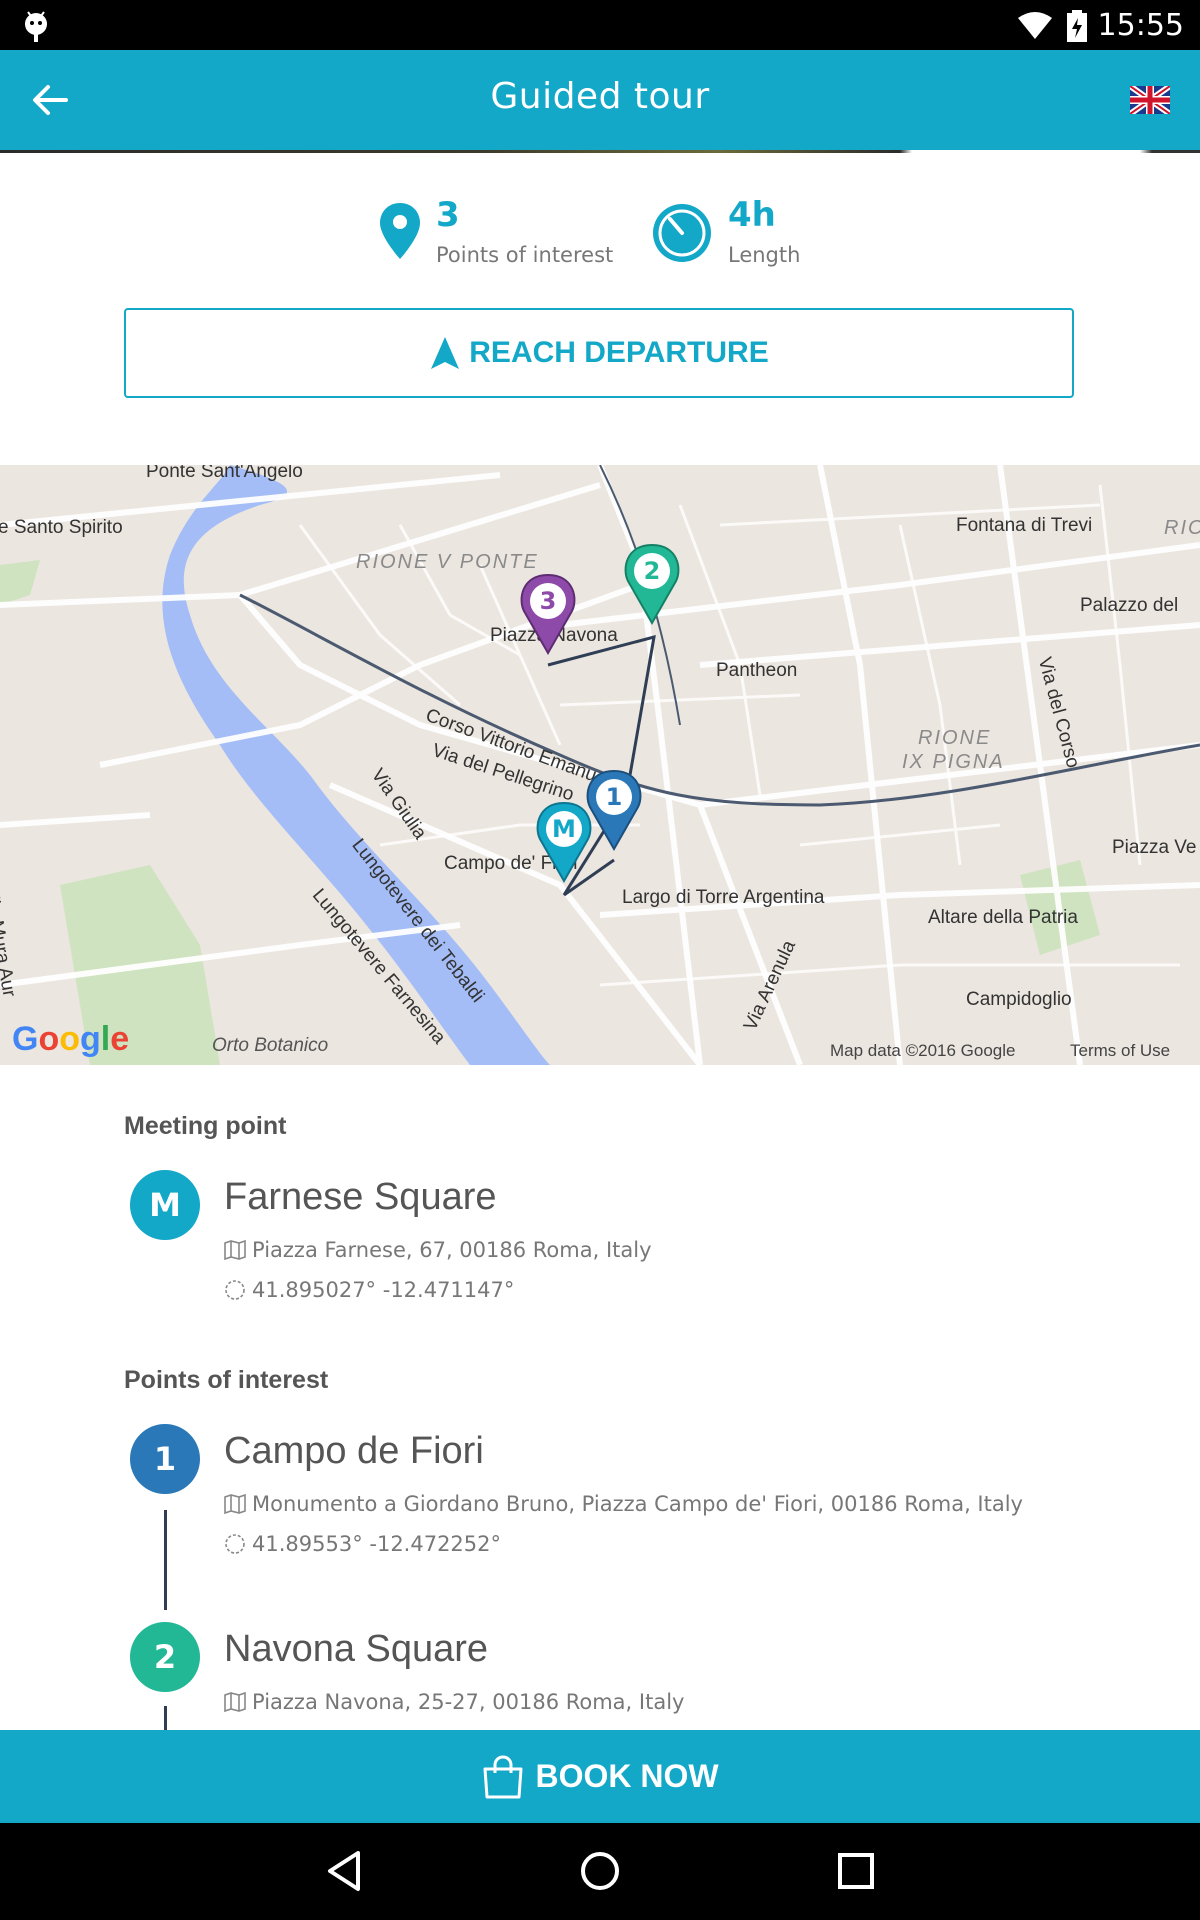 Image resolution: width=1200 pixels, height=1920 pixels. What do you see at coordinates (165, 1205) in the screenshot?
I see `meeting-badge: M` at bounding box center [165, 1205].